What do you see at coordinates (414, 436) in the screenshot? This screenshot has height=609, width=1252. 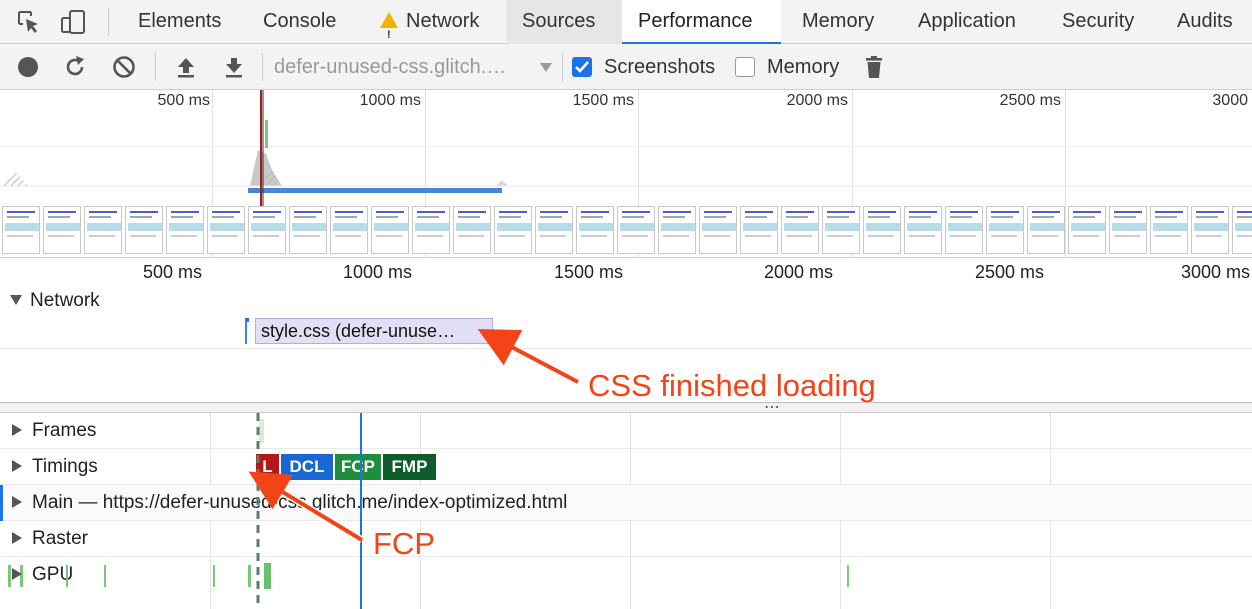 I see `annotation-arrows` at bounding box center [414, 436].